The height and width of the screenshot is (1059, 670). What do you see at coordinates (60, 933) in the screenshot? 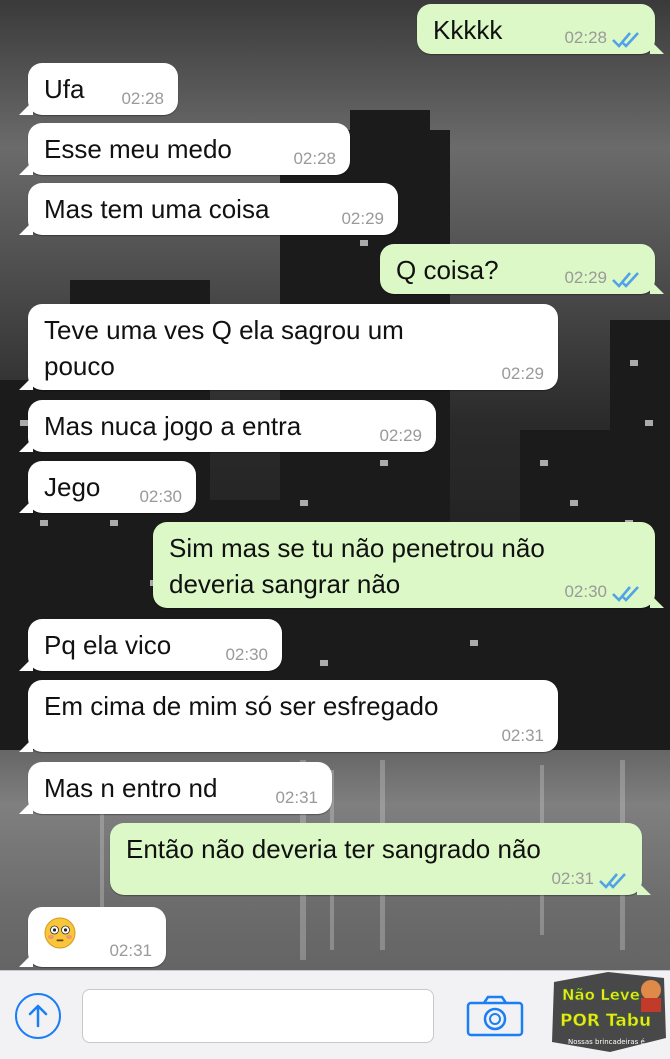
I see `flushed-face-emoji-icon` at bounding box center [60, 933].